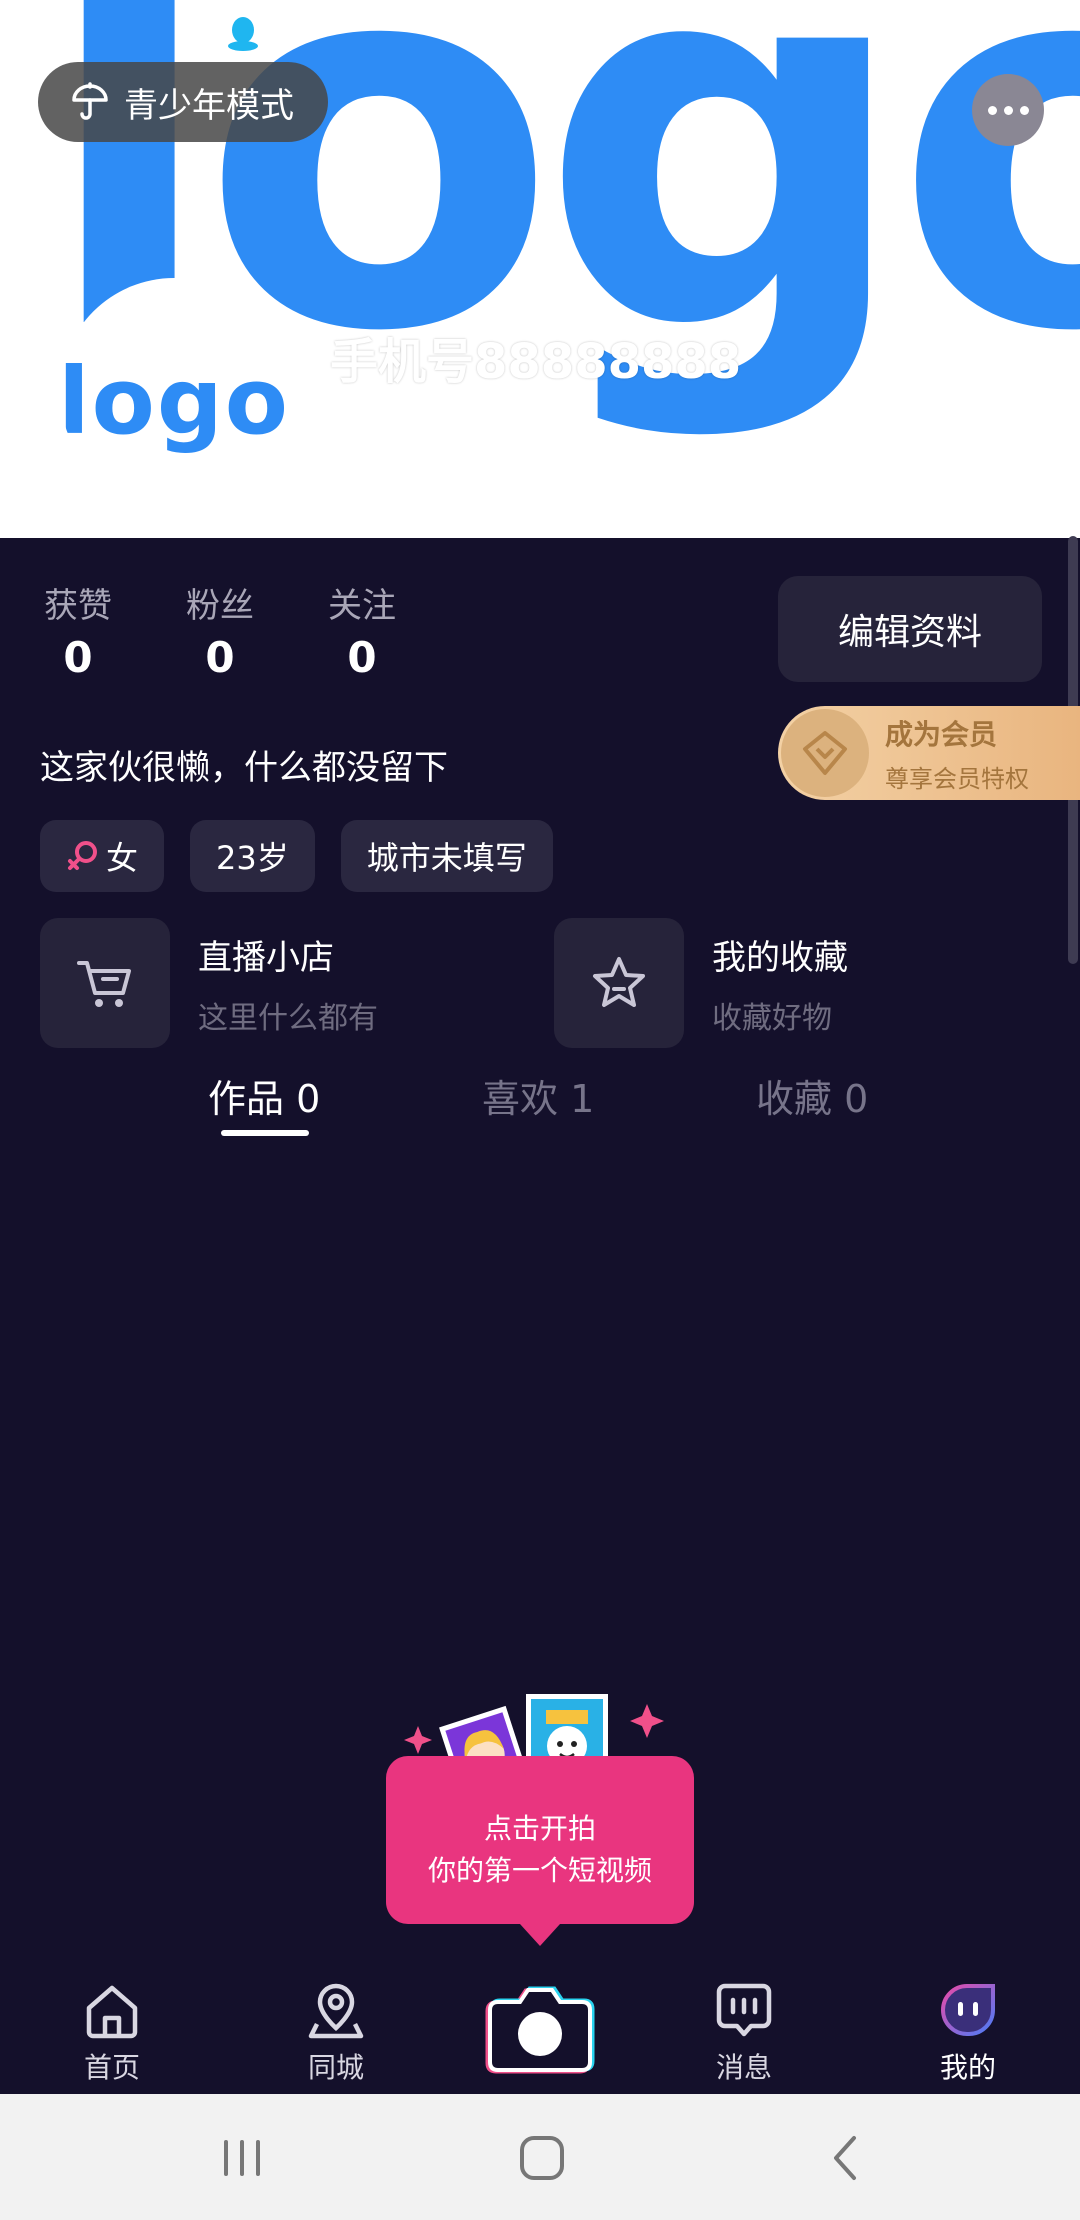  I want to click on qq-notification-icon, so click(243, 34).